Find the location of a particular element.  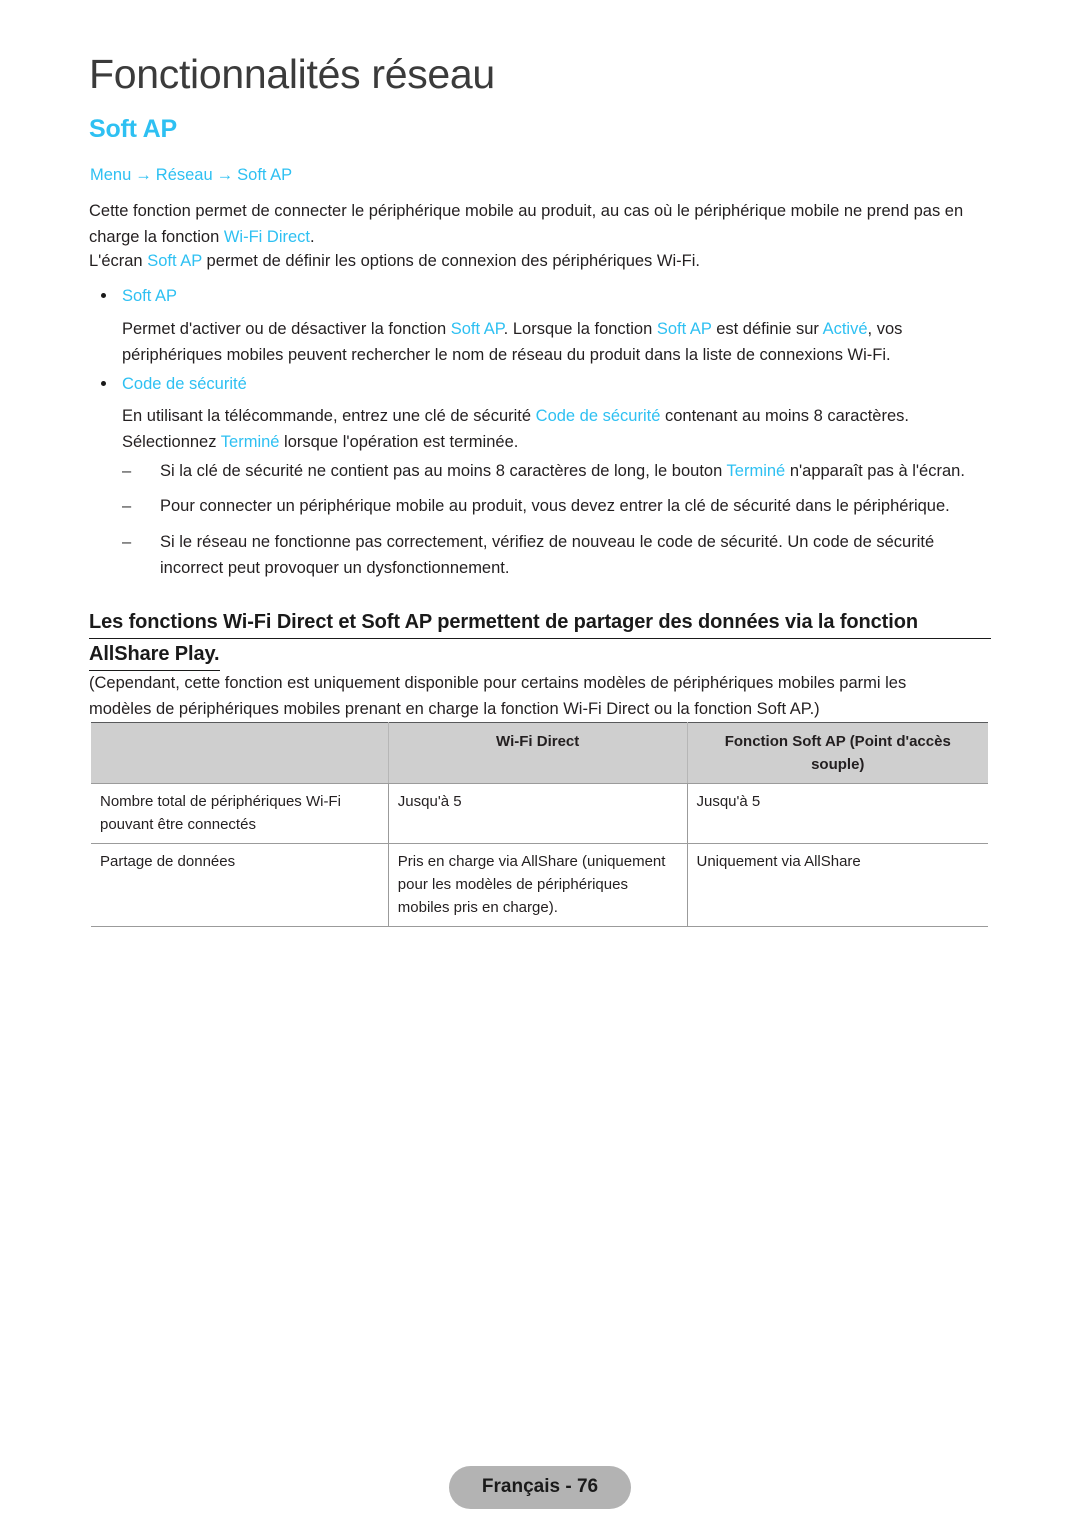

section-title: Soft AP is located at coordinates (133, 129).